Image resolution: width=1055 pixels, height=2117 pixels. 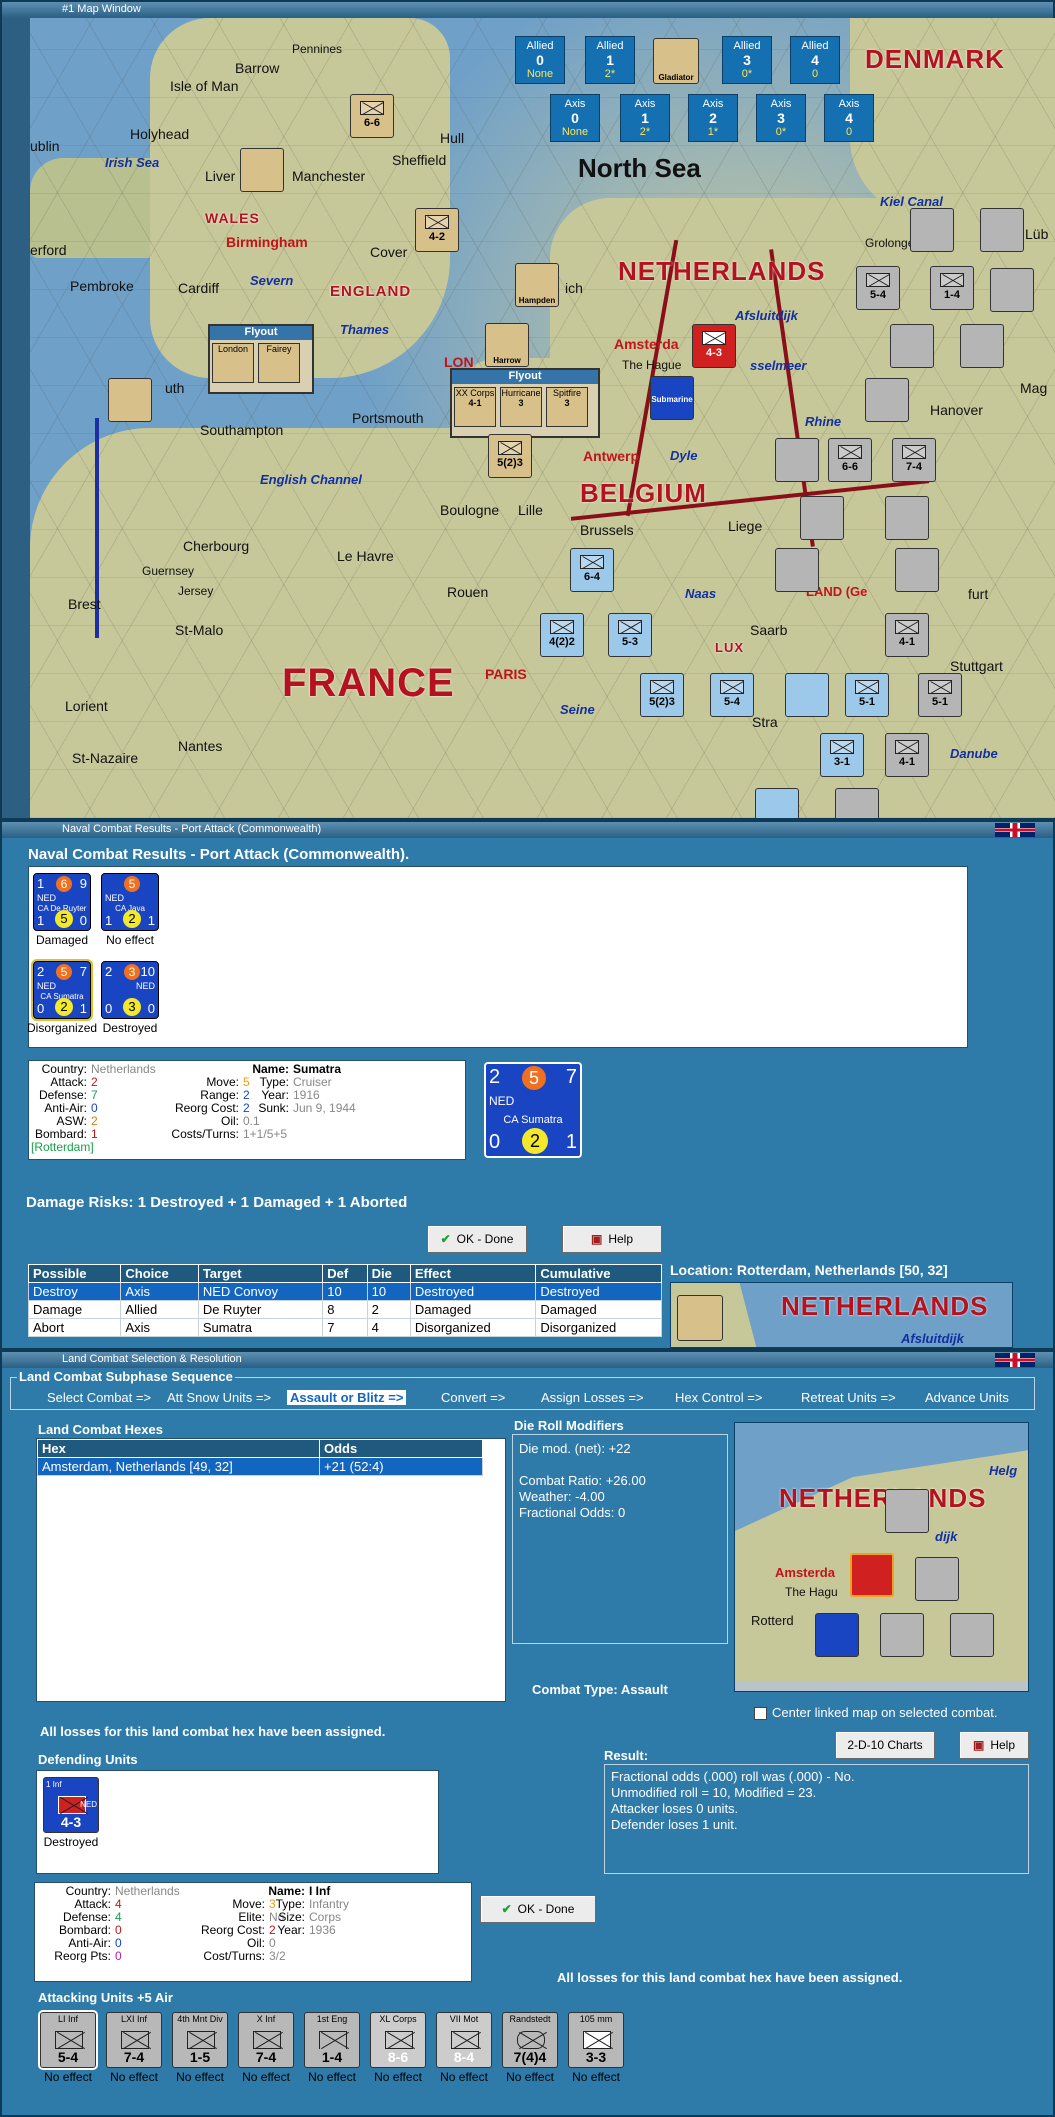 What do you see at coordinates (279, 363) in the screenshot?
I see `flyout-counter: Fairey` at bounding box center [279, 363].